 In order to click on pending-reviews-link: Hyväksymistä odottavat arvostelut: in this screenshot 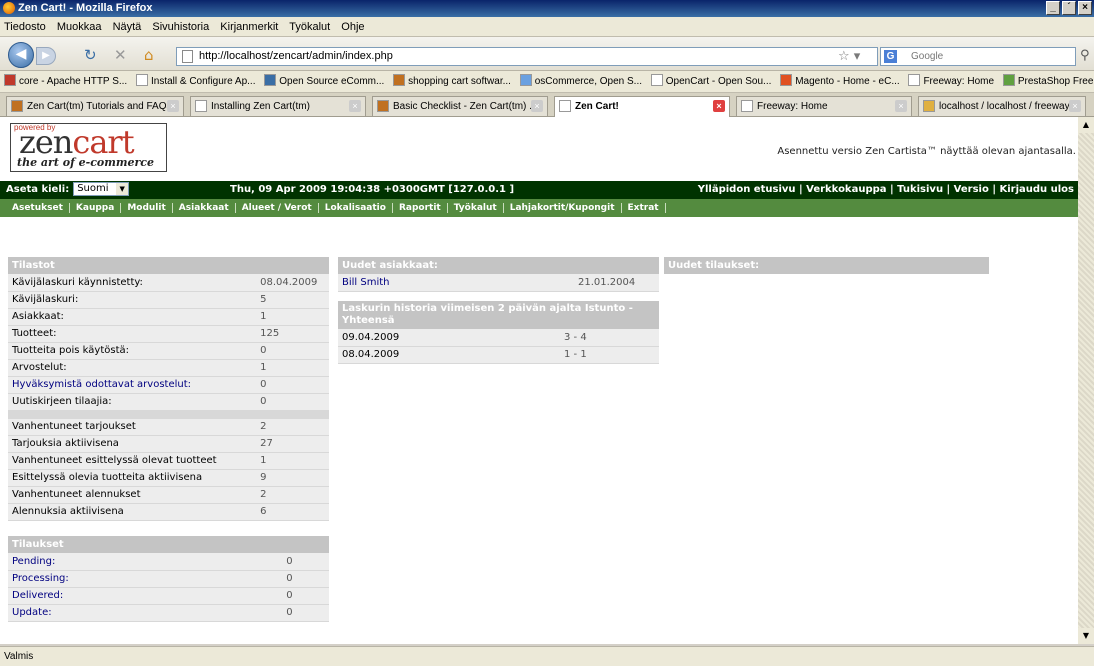, I will do `click(132, 385)`.